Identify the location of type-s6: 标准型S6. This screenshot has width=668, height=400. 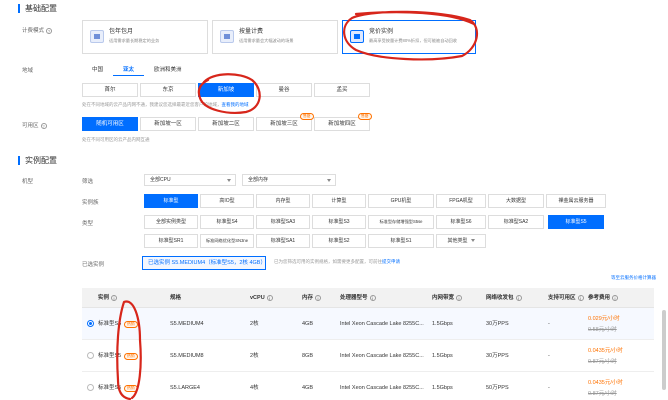
(461, 222).